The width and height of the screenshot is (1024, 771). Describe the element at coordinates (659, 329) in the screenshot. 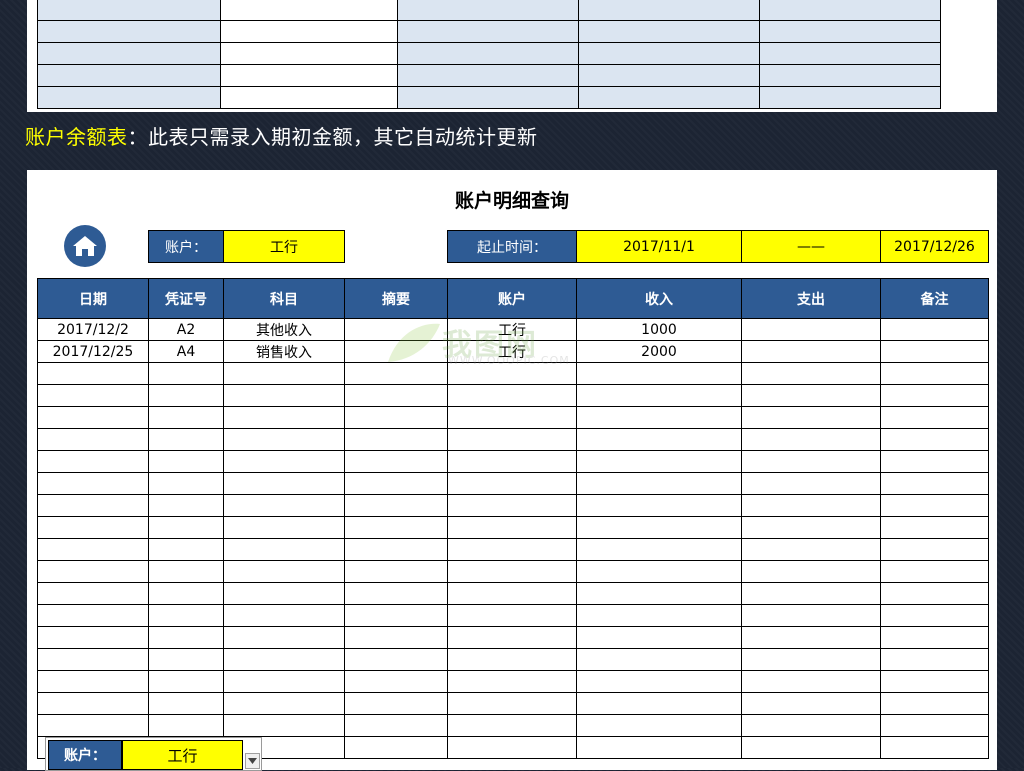

I see `table-cell: 1000` at that location.